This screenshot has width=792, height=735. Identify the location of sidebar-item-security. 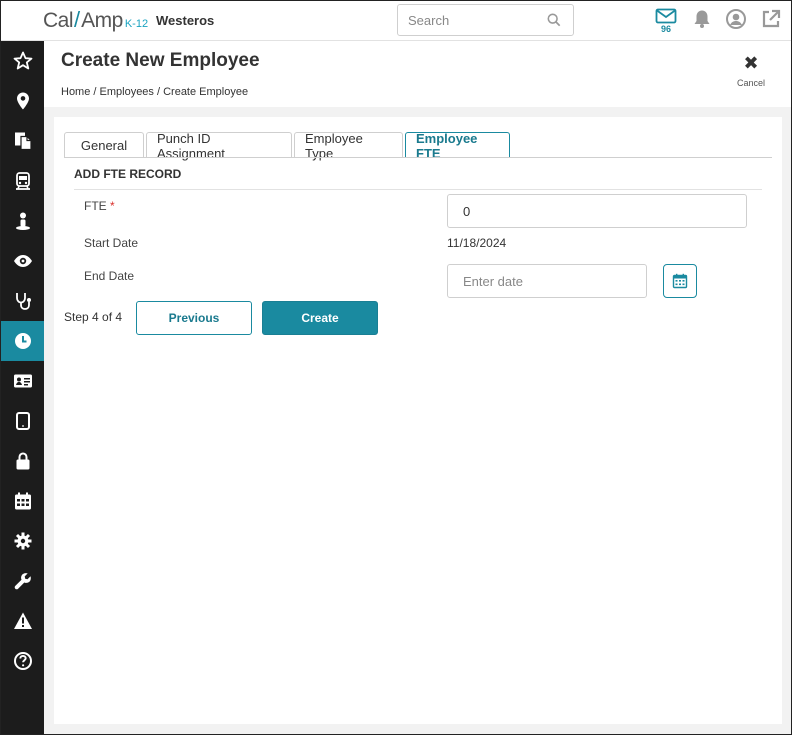
(22, 461).